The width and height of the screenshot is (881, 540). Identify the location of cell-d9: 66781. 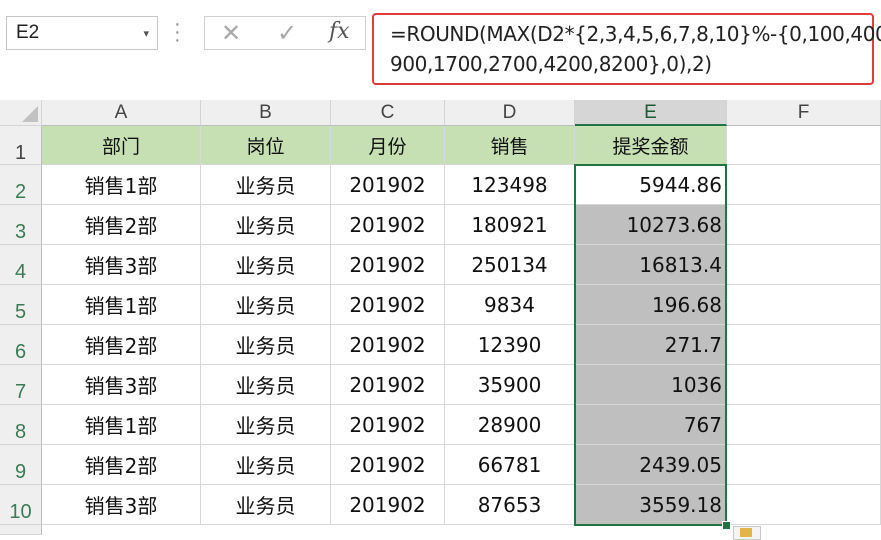
(510, 465).